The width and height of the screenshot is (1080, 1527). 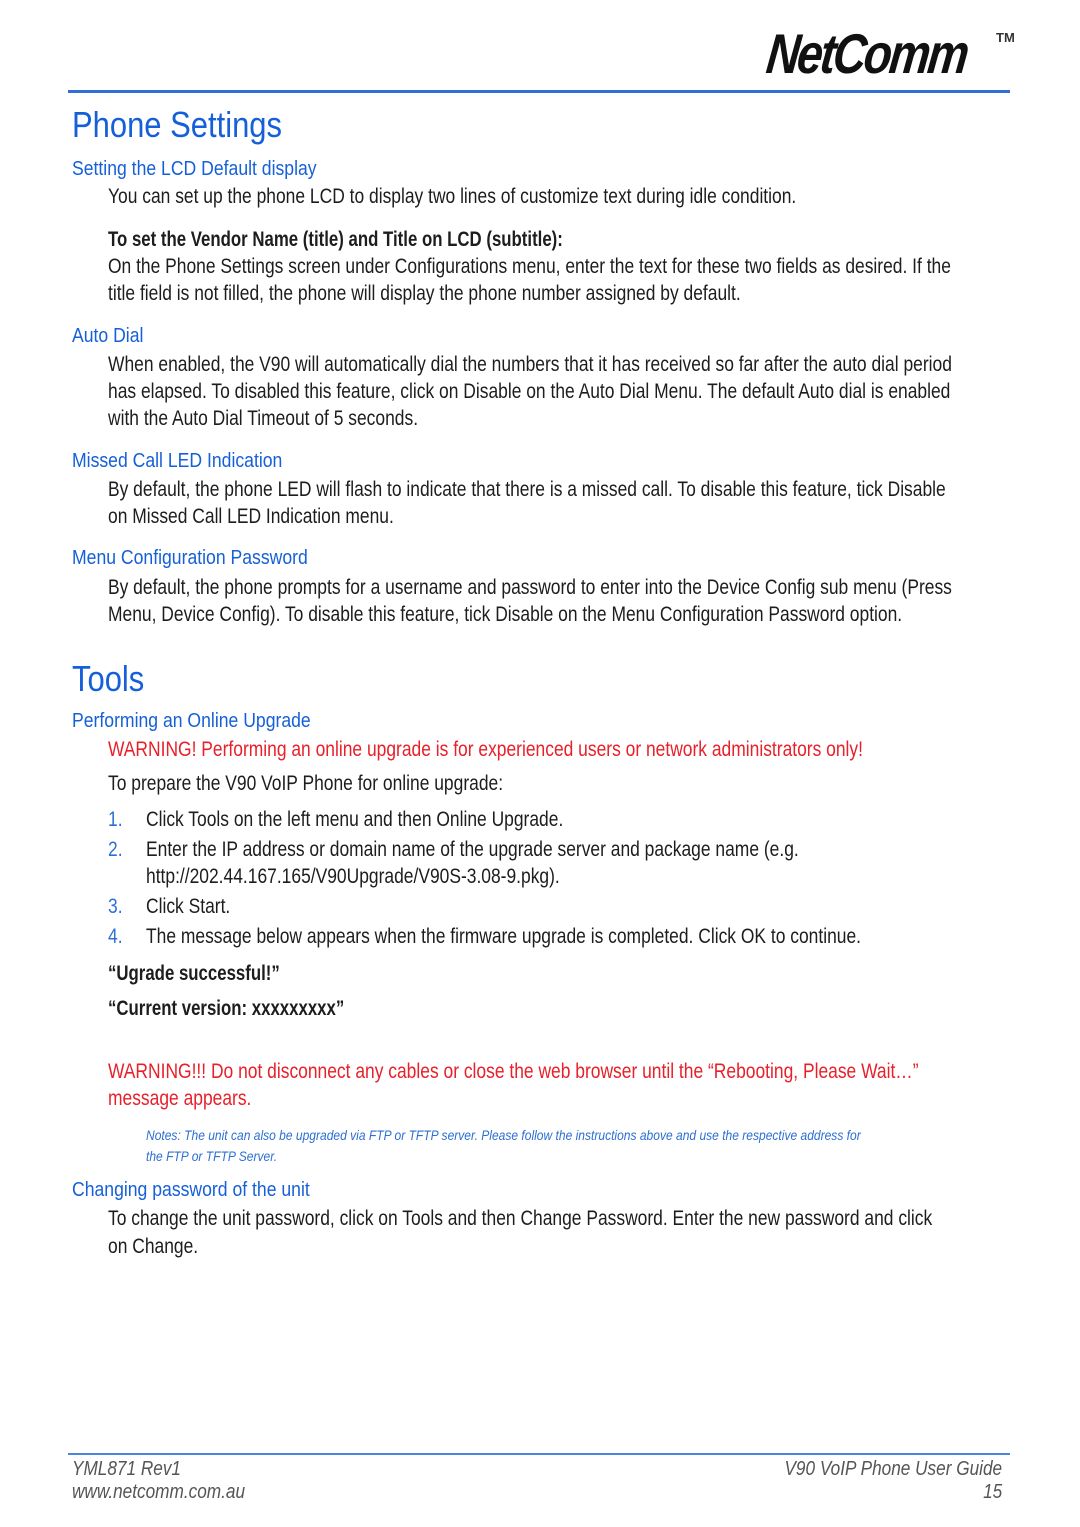 I want to click on logo-text: NetComm, so click(x=867, y=53).